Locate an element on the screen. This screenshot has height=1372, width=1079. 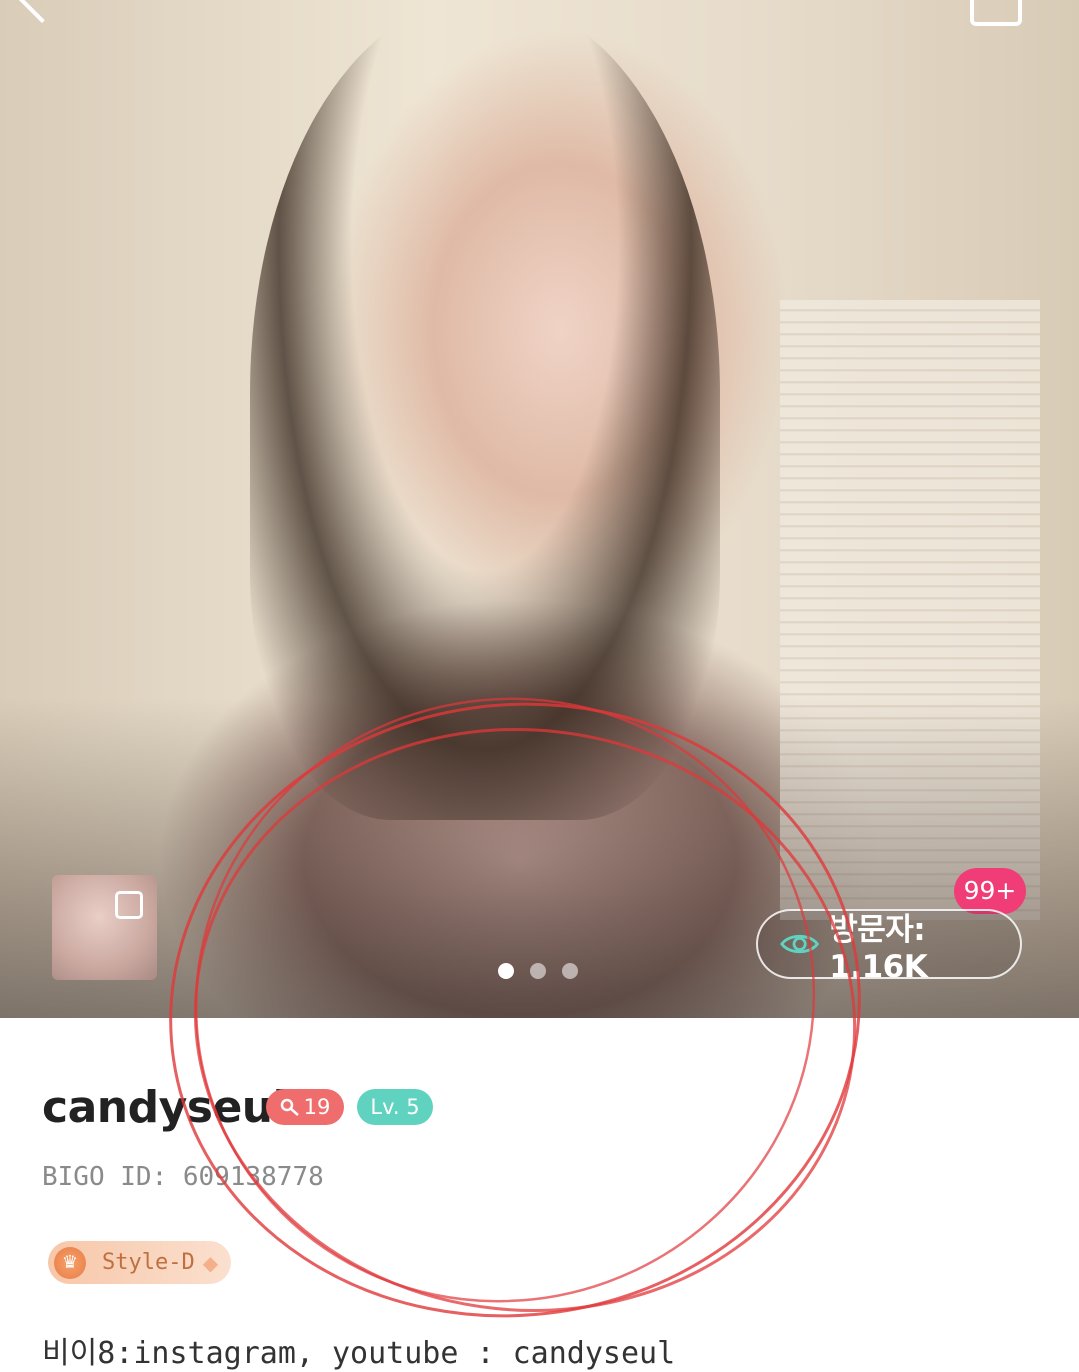
bigo-id: BIGO ID: 609138778 is located at coordinates (183, 1177).